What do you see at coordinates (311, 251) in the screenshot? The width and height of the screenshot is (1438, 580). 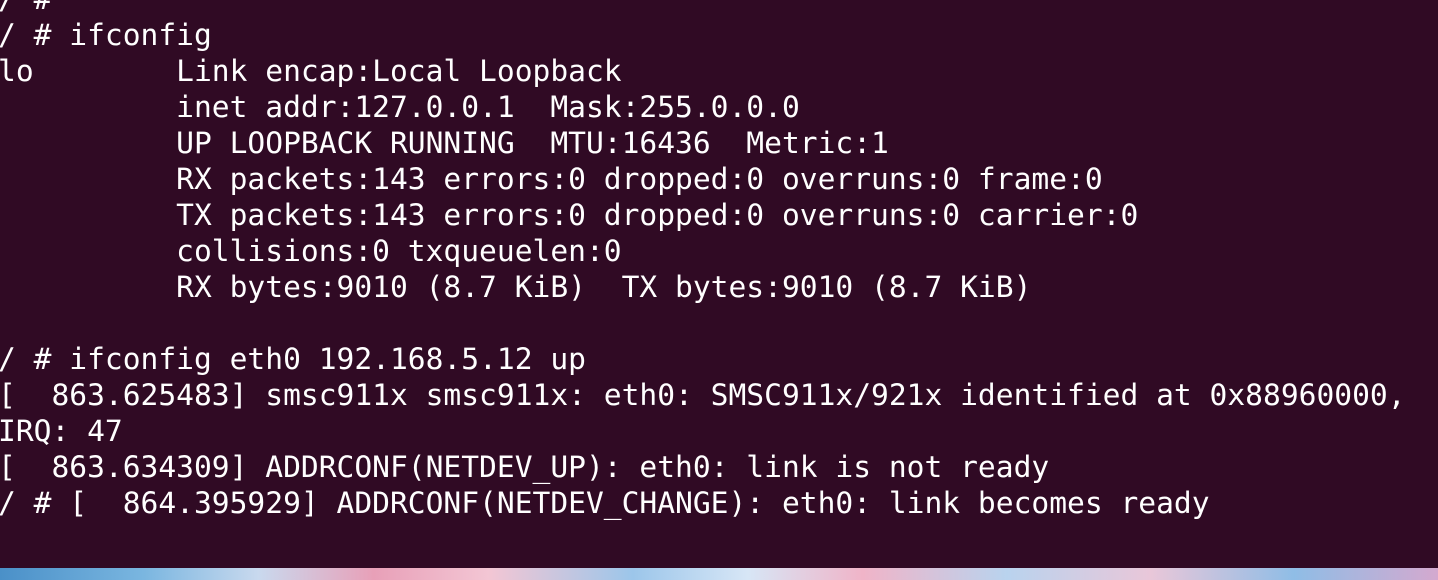 I see `terminal-line: collisions:0 txqueuelen:0` at bounding box center [311, 251].